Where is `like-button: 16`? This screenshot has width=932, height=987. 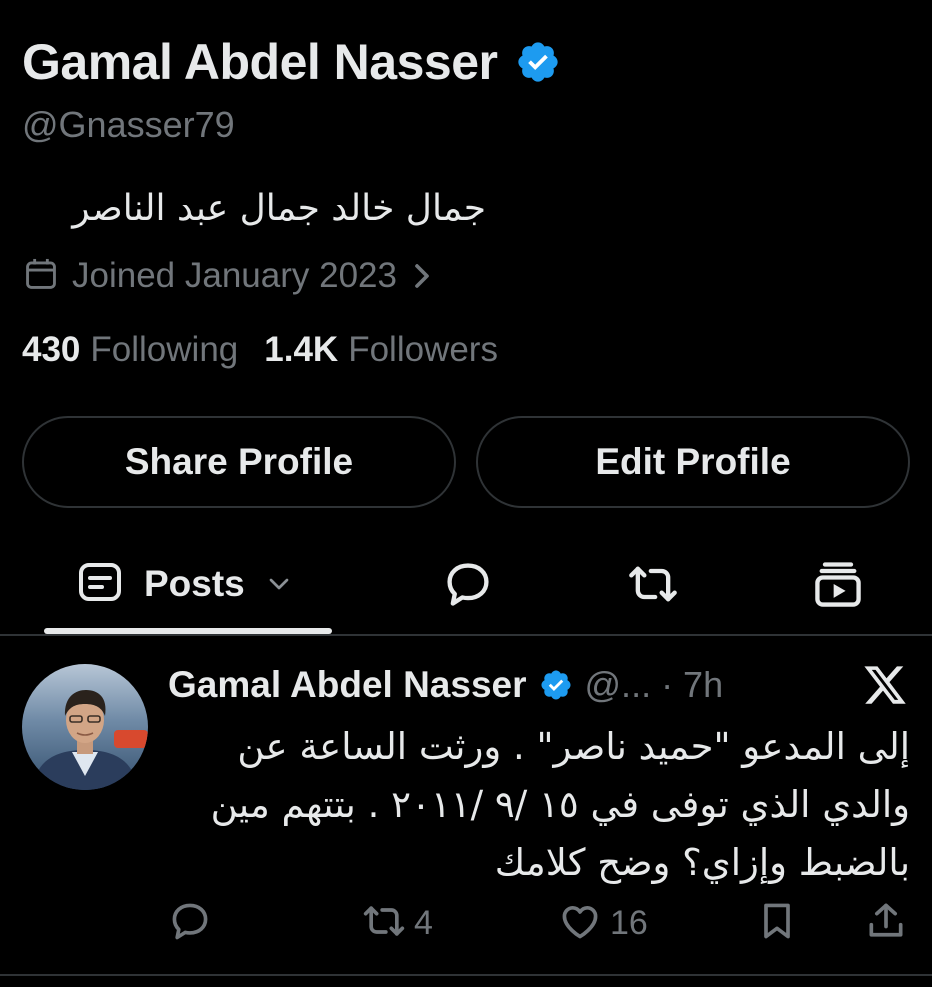
like-button: 16 is located at coordinates (603, 923).